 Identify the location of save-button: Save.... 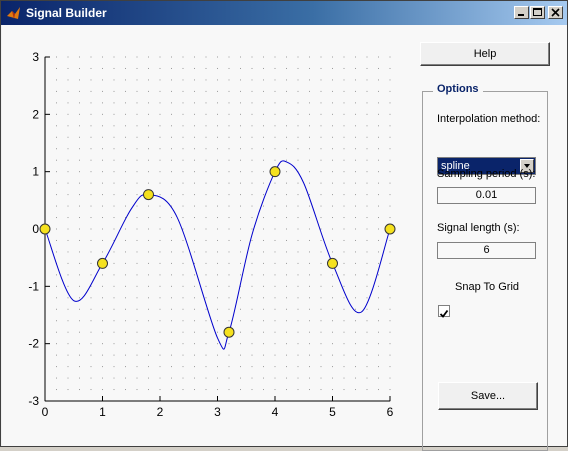
(488, 396).